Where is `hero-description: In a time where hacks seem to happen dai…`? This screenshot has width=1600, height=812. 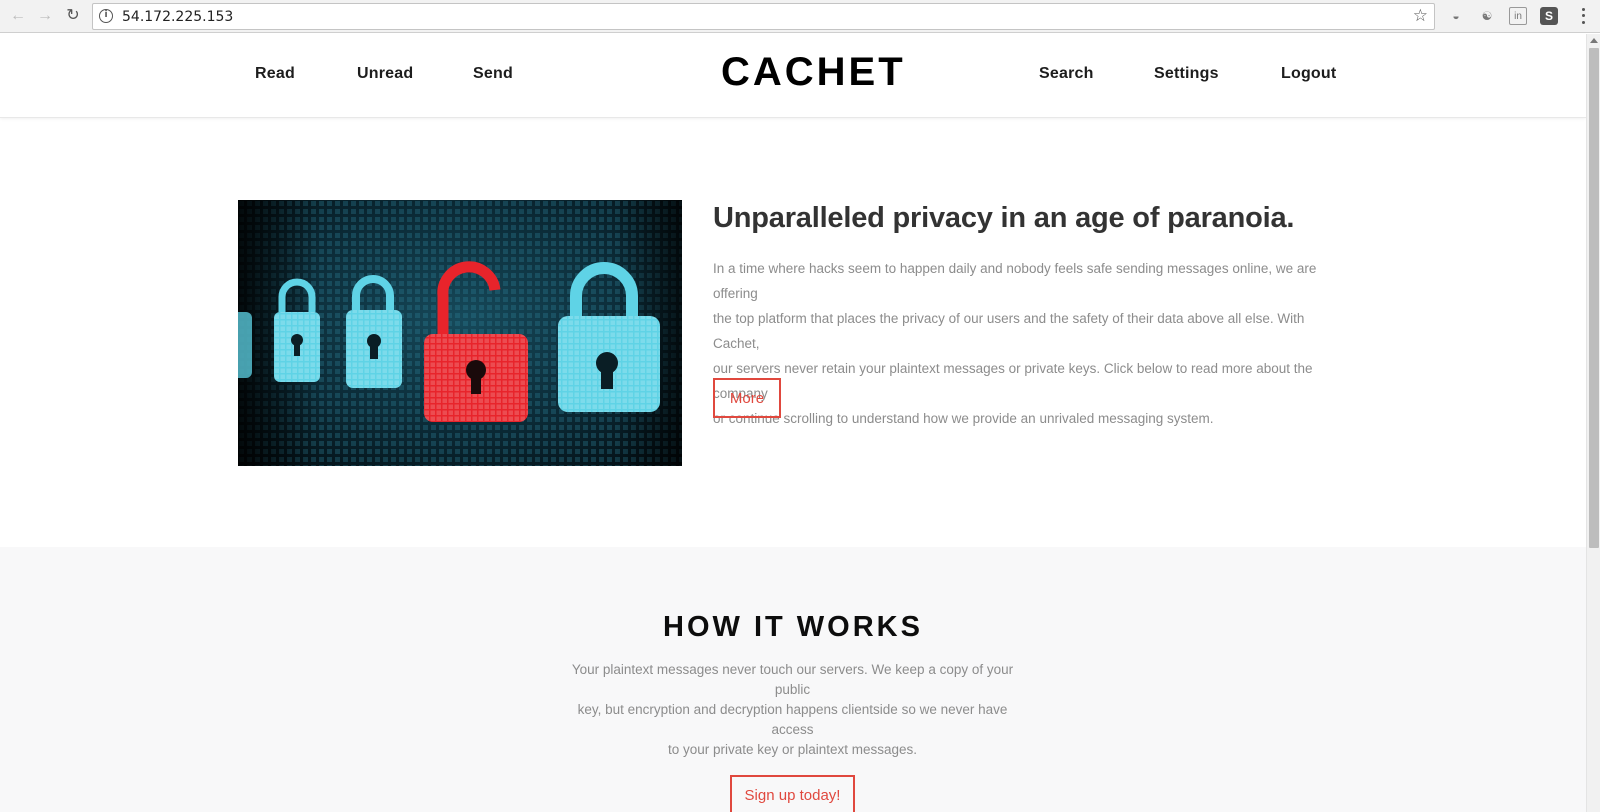 hero-description: In a time where hacks seem to happen dai… is located at coordinates (1028, 343).